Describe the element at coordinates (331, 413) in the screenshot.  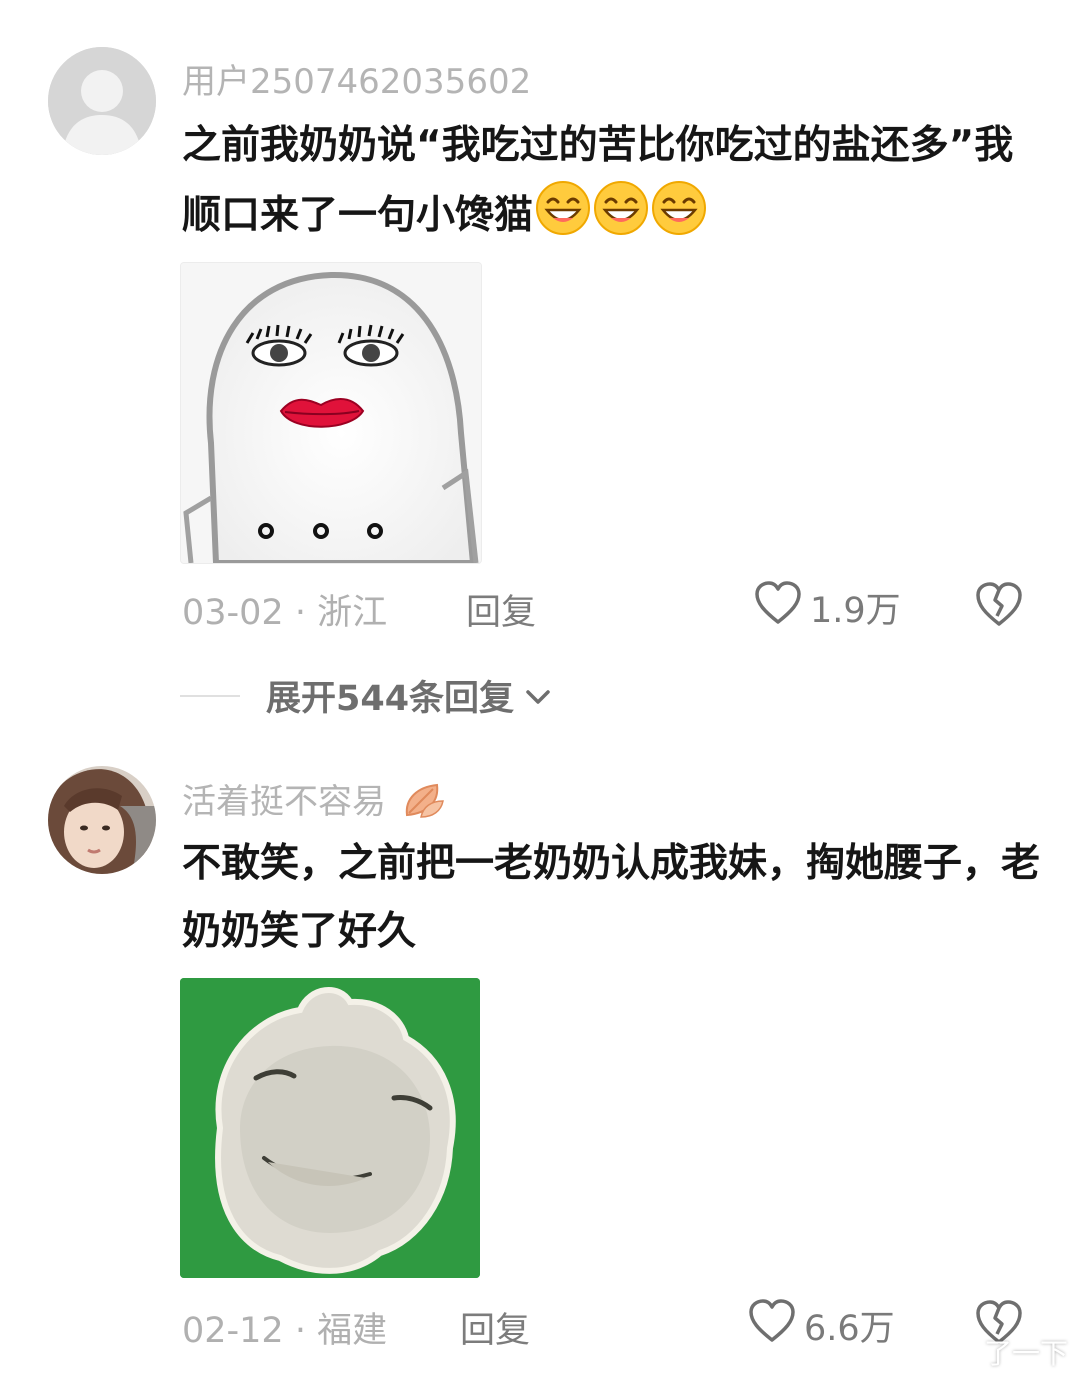
I see `ghost-lipstick-sticker` at that location.